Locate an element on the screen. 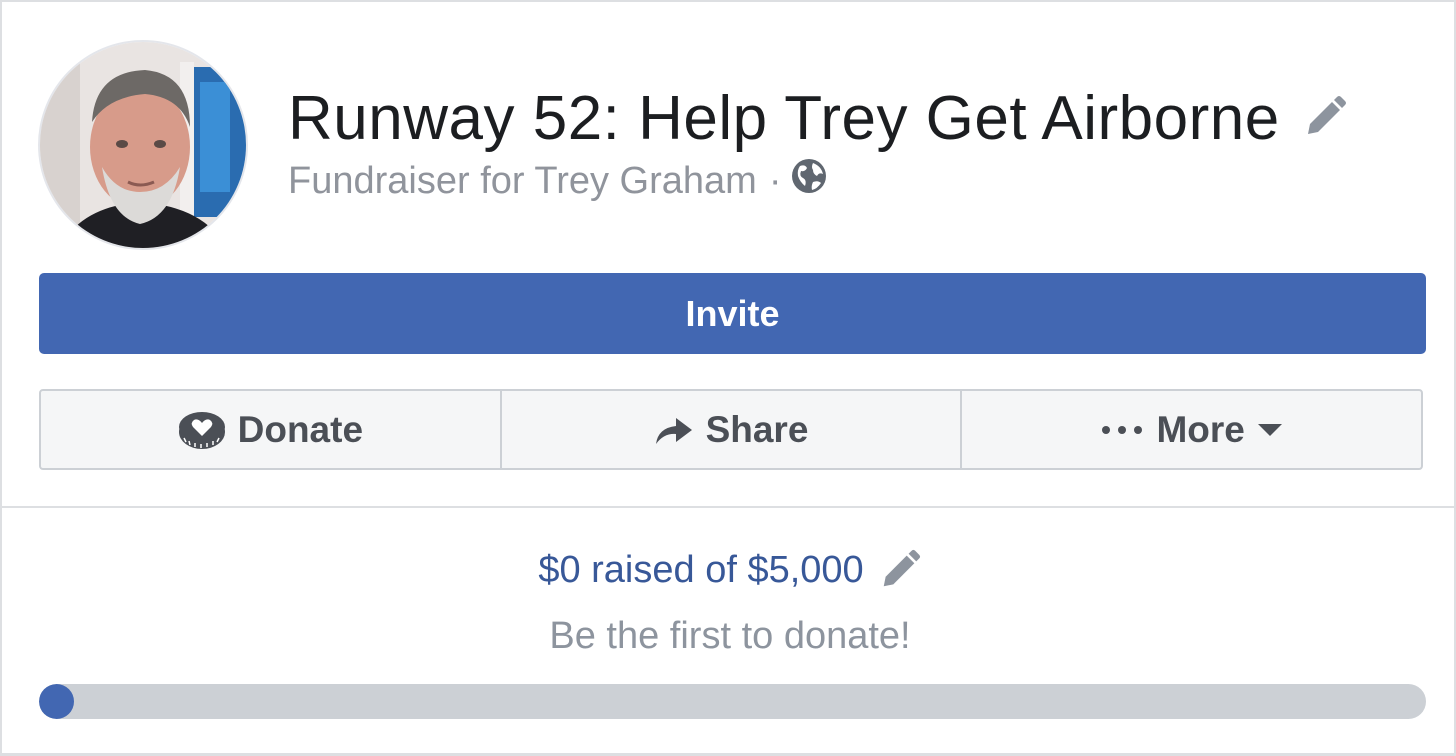  globe-icon is located at coordinates (809, 176).